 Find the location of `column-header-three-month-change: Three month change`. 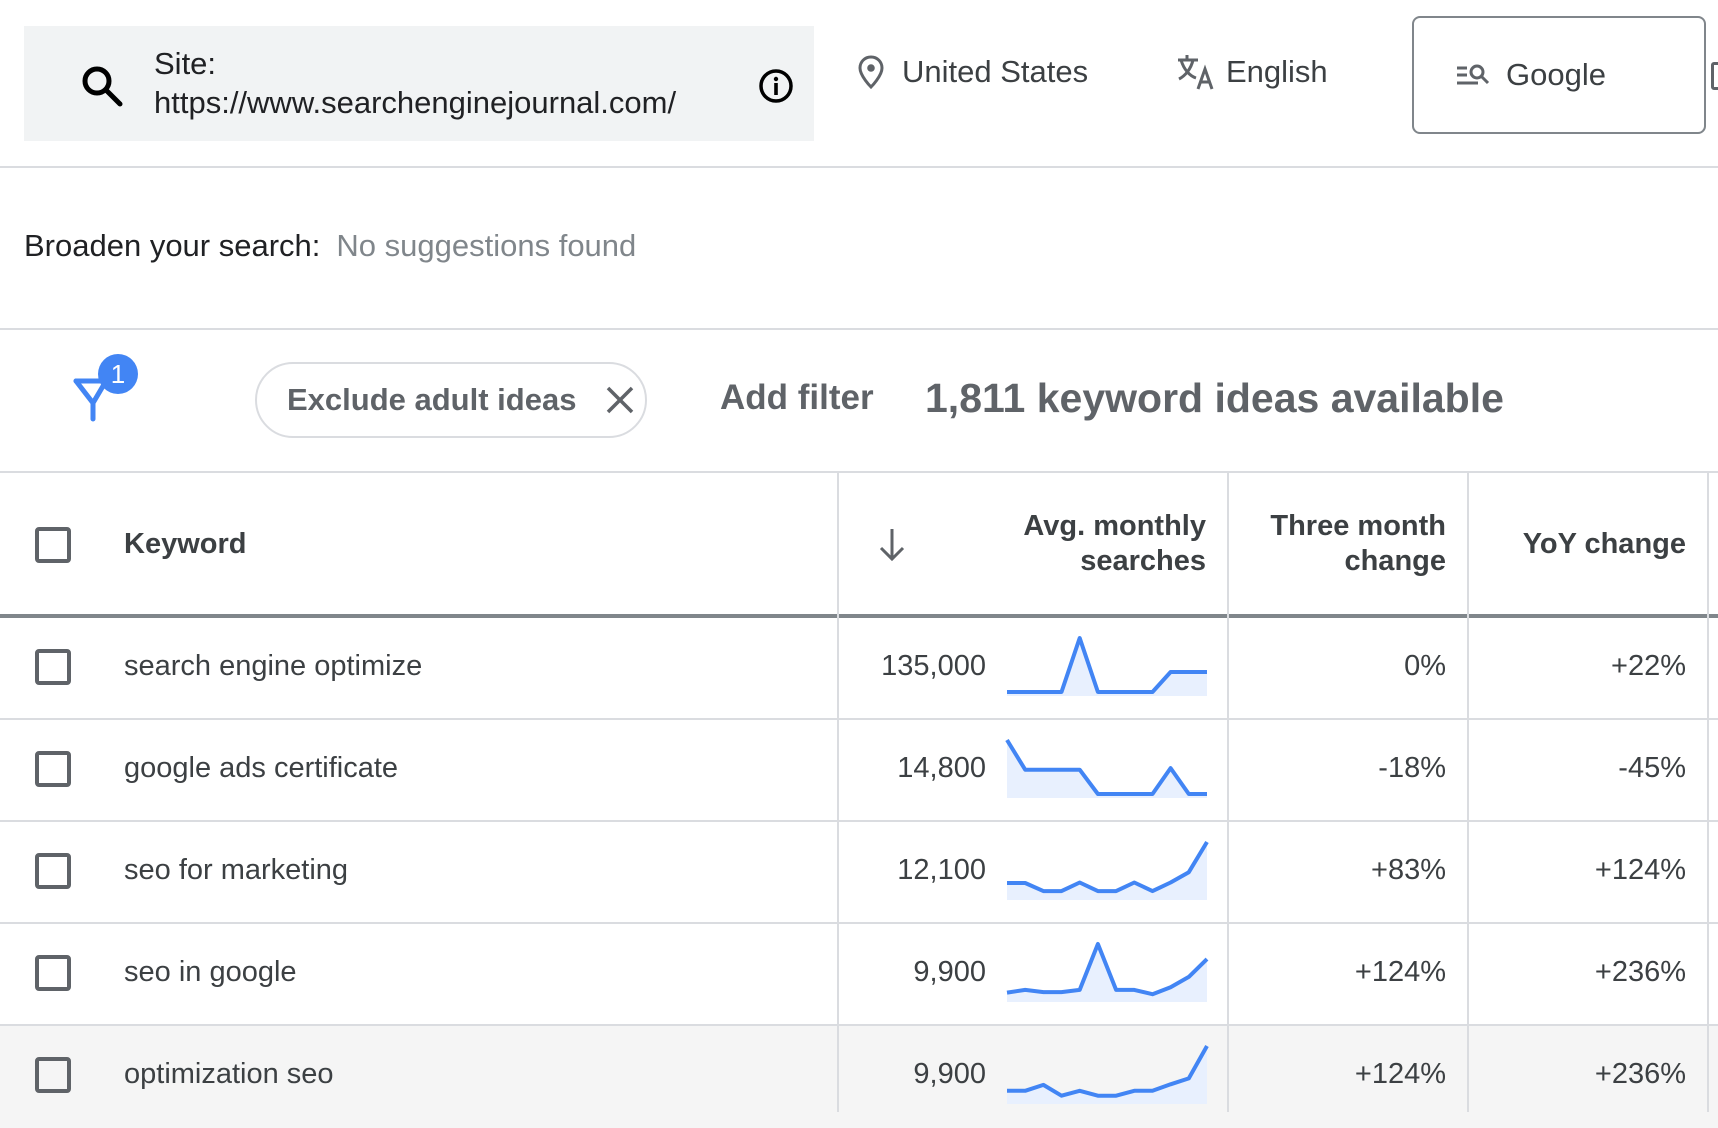

column-header-three-month-change: Three month change is located at coordinates (1358, 544).